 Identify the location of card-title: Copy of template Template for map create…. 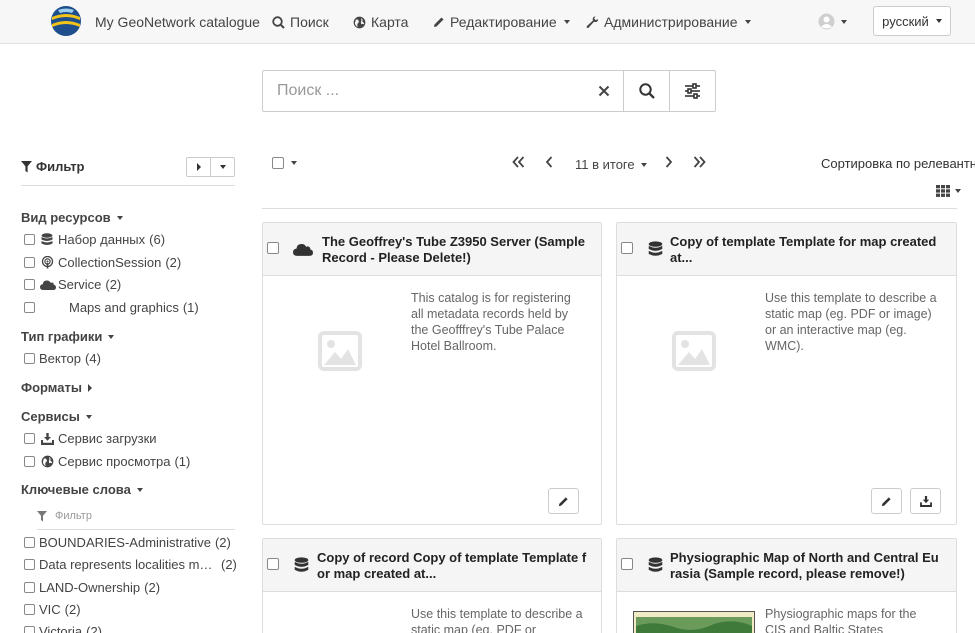
(807, 250).